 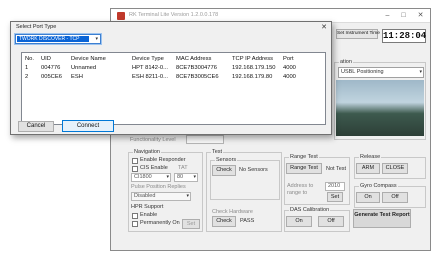 I want to click on positioning-3d-view, so click(x=380, y=108).